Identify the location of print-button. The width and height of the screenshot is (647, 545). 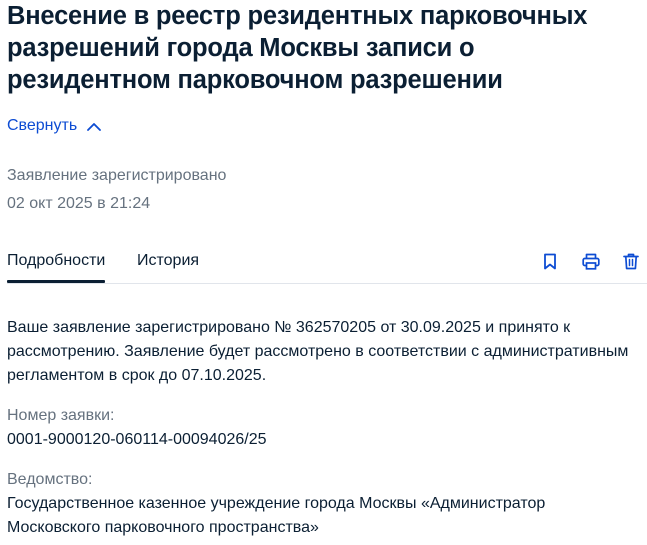
(591, 261).